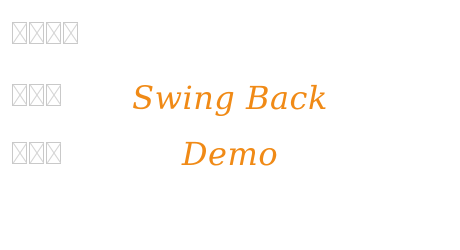 This screenshot has width=460, height=250. Describe the element at coordinates (230, 98) in the screenshot. I see `demo-line-1: Swing Back` at that location.